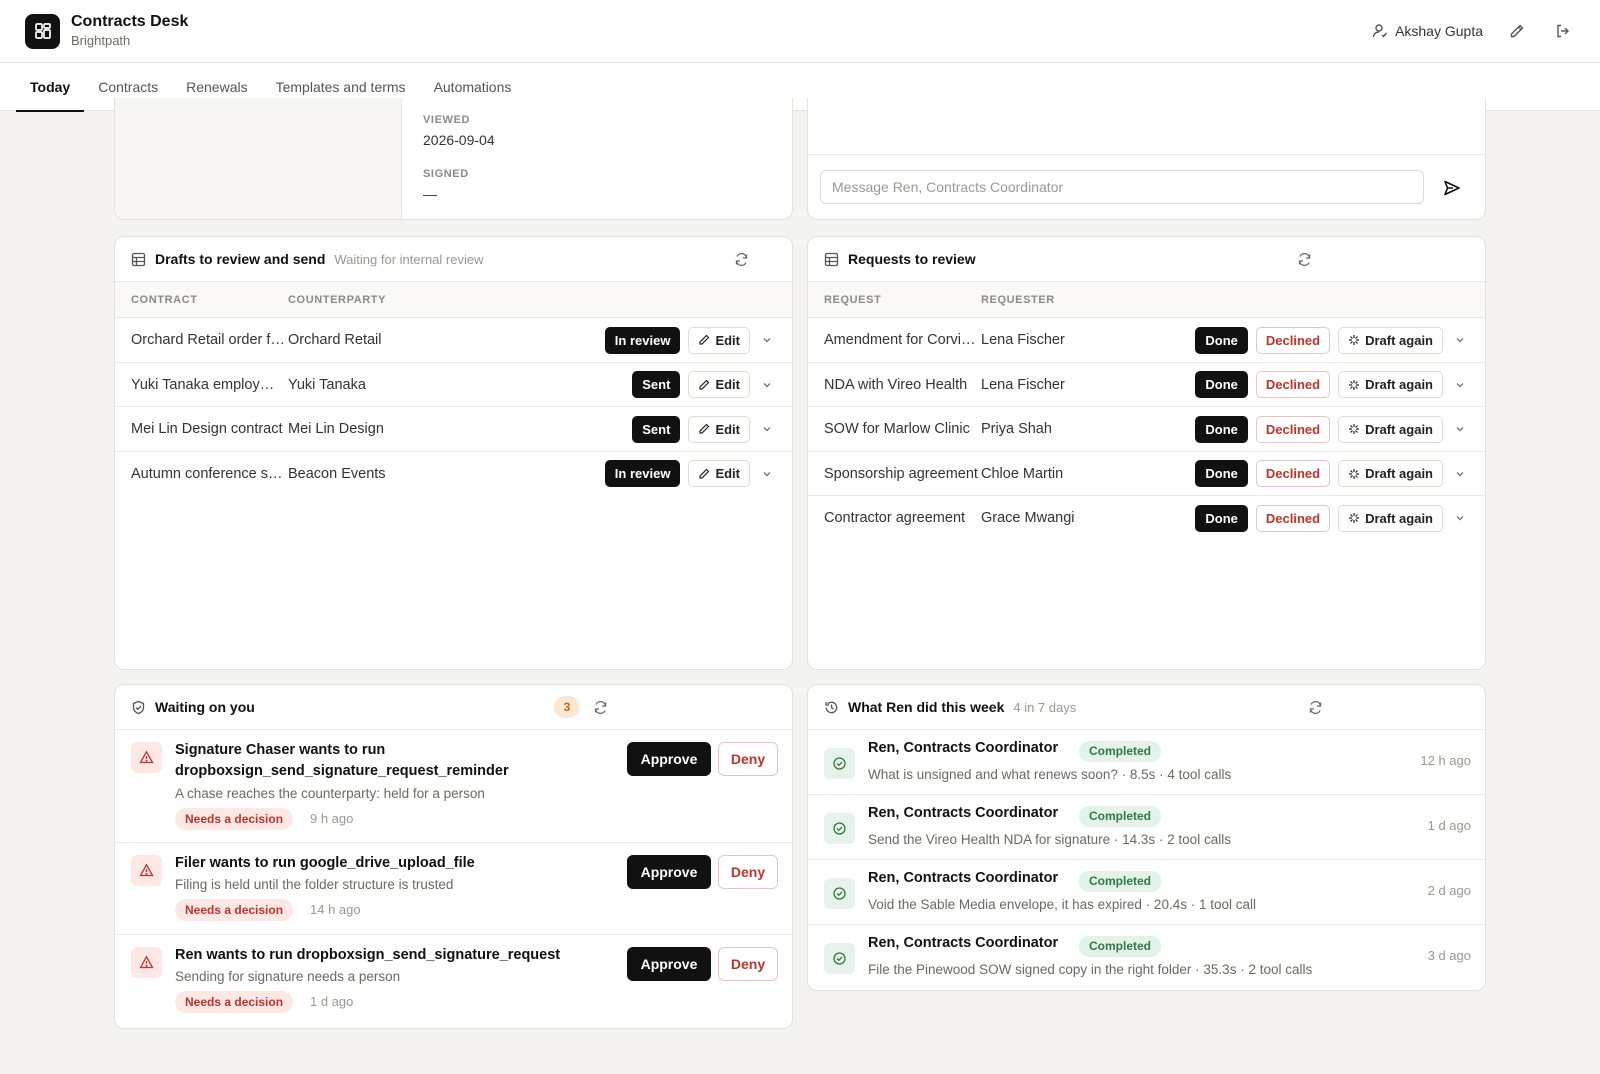 The image size is (1600, 1074). What do you see at coordinates (800, 31) in the screenshot?
I see `app-header: Contracts Desk Brightpath Akshay Gupta` at bounding box center [800, 31].